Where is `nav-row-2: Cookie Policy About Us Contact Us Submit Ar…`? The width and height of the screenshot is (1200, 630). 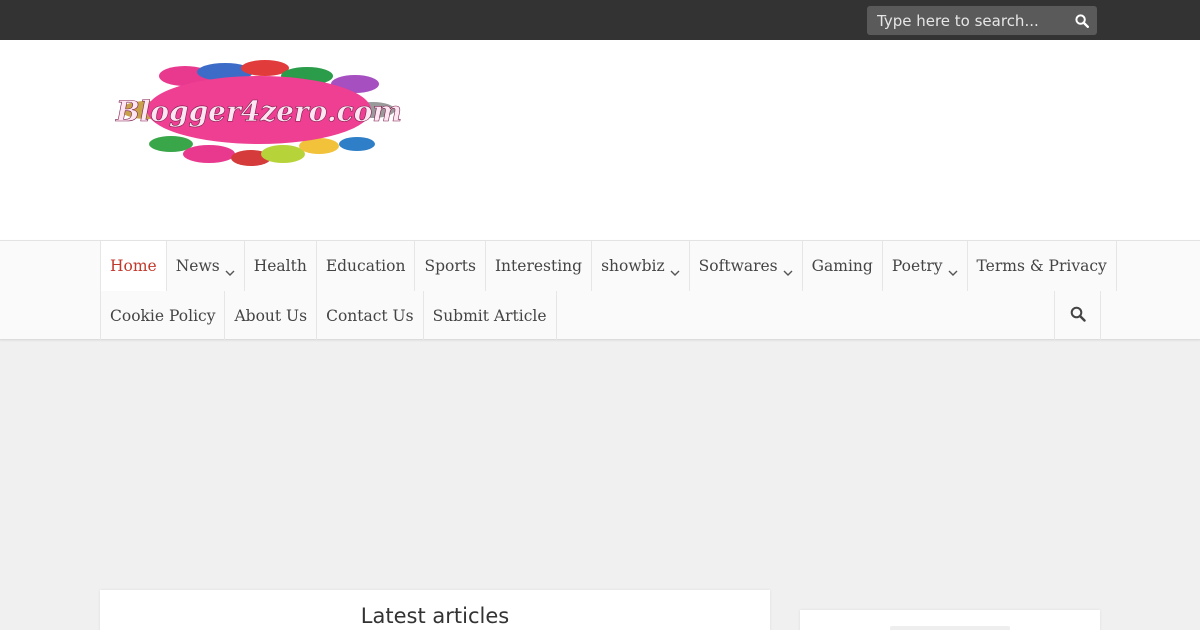 nav-row-2: Cookie Policy About Us Contact Us Submit Ar… is located at coordinates (328, 316).